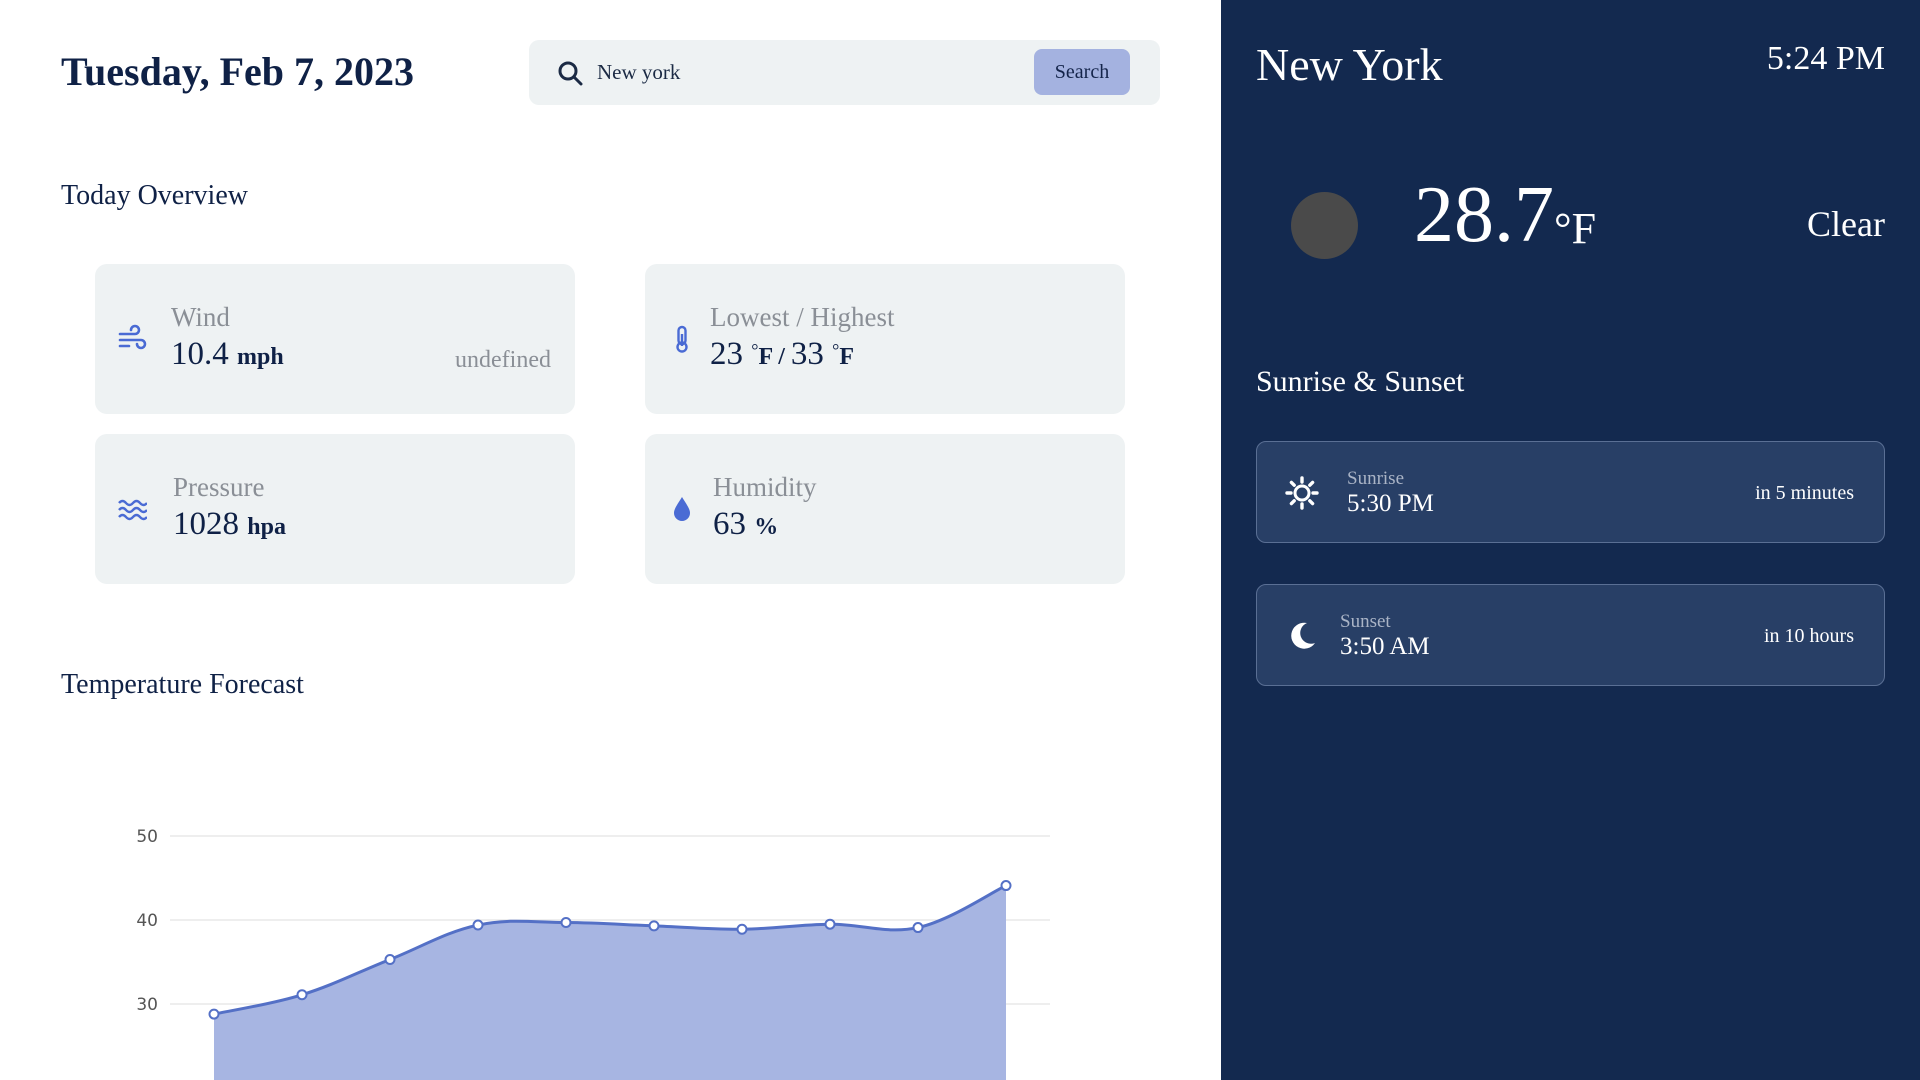 This screenshot has height=1080, width=1920. What do you see at coordinates (238, 71) in the screenshot?
I see `page-date: Tuesday, Feb 7, 2023` at bounding box center [238, 71].